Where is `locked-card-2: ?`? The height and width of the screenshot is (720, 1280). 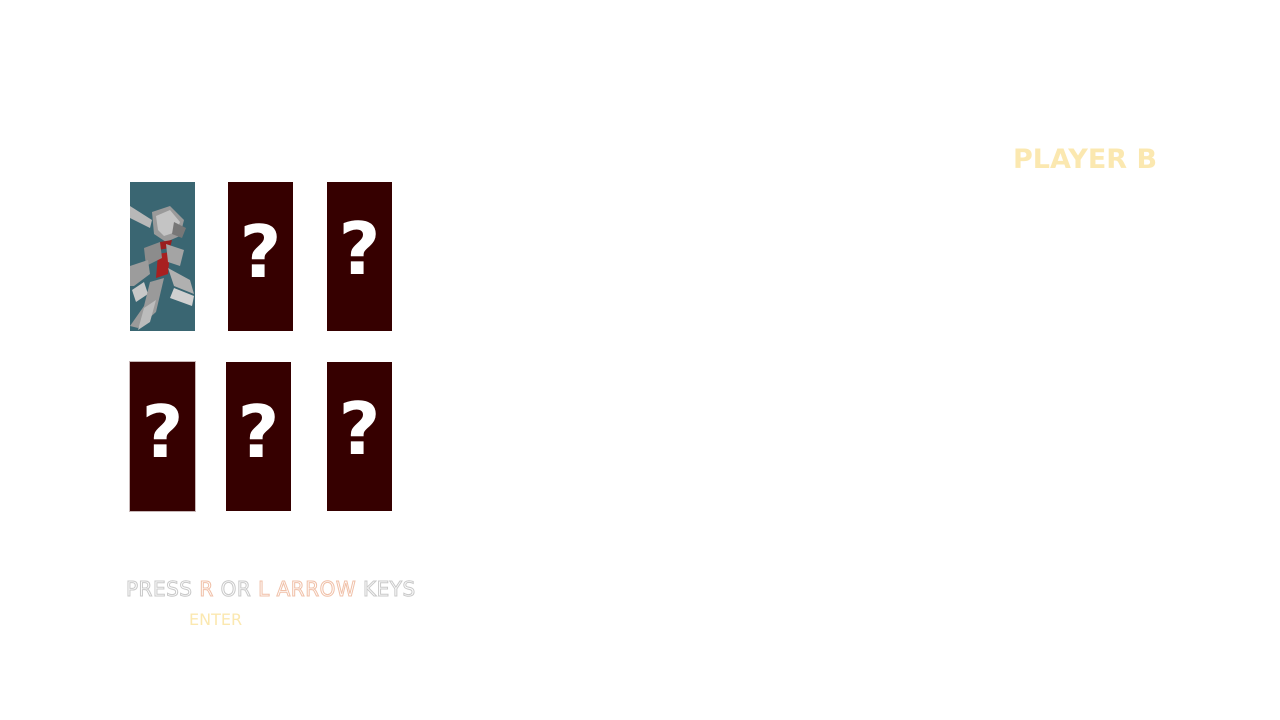
locked-card-2: ? is located at coordinates (260, 256).